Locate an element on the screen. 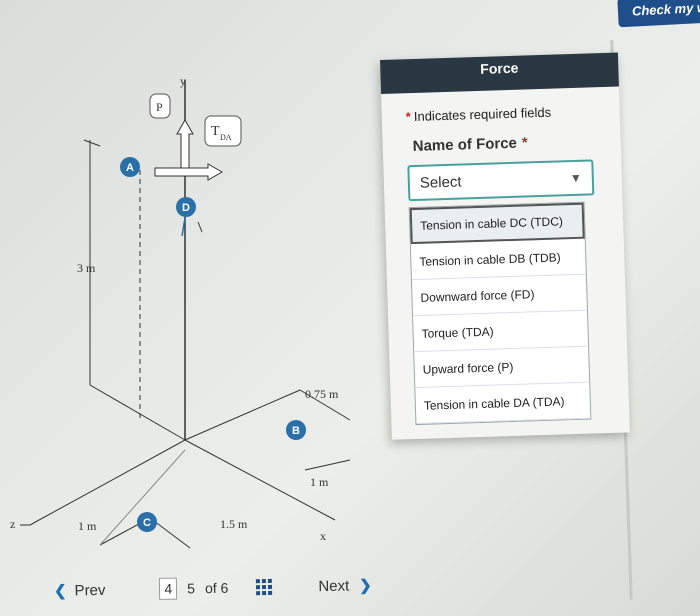  select-value: Select is located at coordinates (440, 182).